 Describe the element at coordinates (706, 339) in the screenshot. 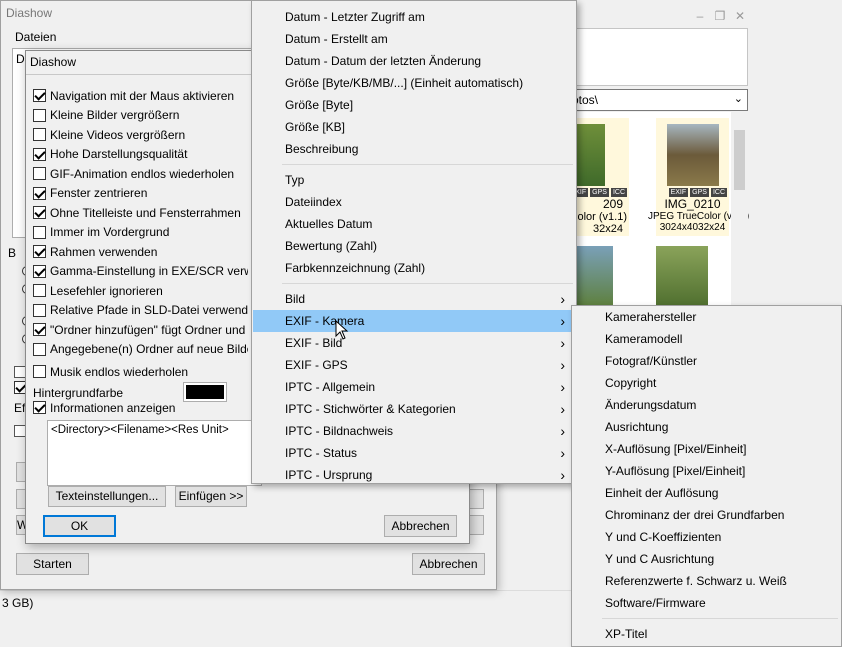

I see `menu-item: Kameramodell` at that location.